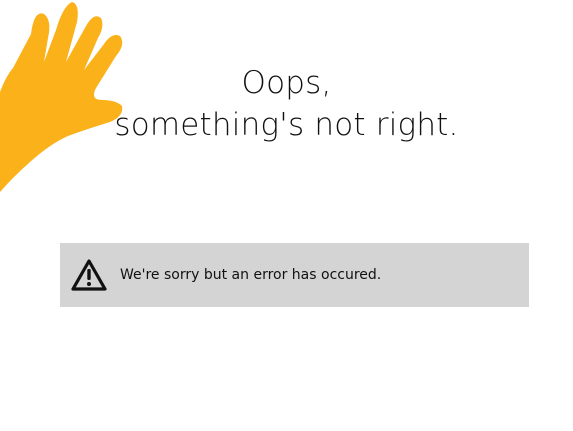 This screenshot has height=431, width=573. Describe the element at coordinates (251, 275) in the screenshot. I see `error-message: We're sorry but an error has occured.` at that location.